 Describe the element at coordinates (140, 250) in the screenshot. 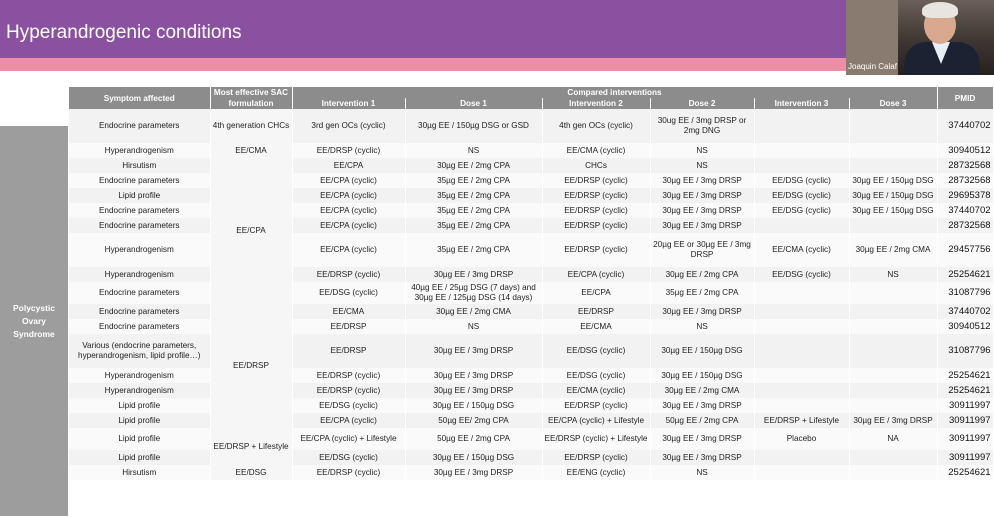

I see `symptom-cell: Hyperandrogenism` at that location.